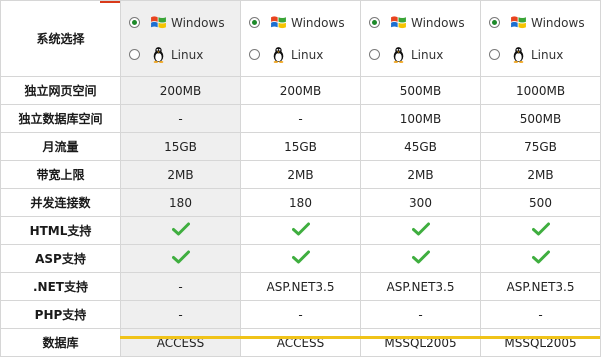 This screenshot has width=605, height=357. I want to click on table-row-web-space: 独立网页空间 200MB 200MB 500MB 1000MB, so click(300, 90).